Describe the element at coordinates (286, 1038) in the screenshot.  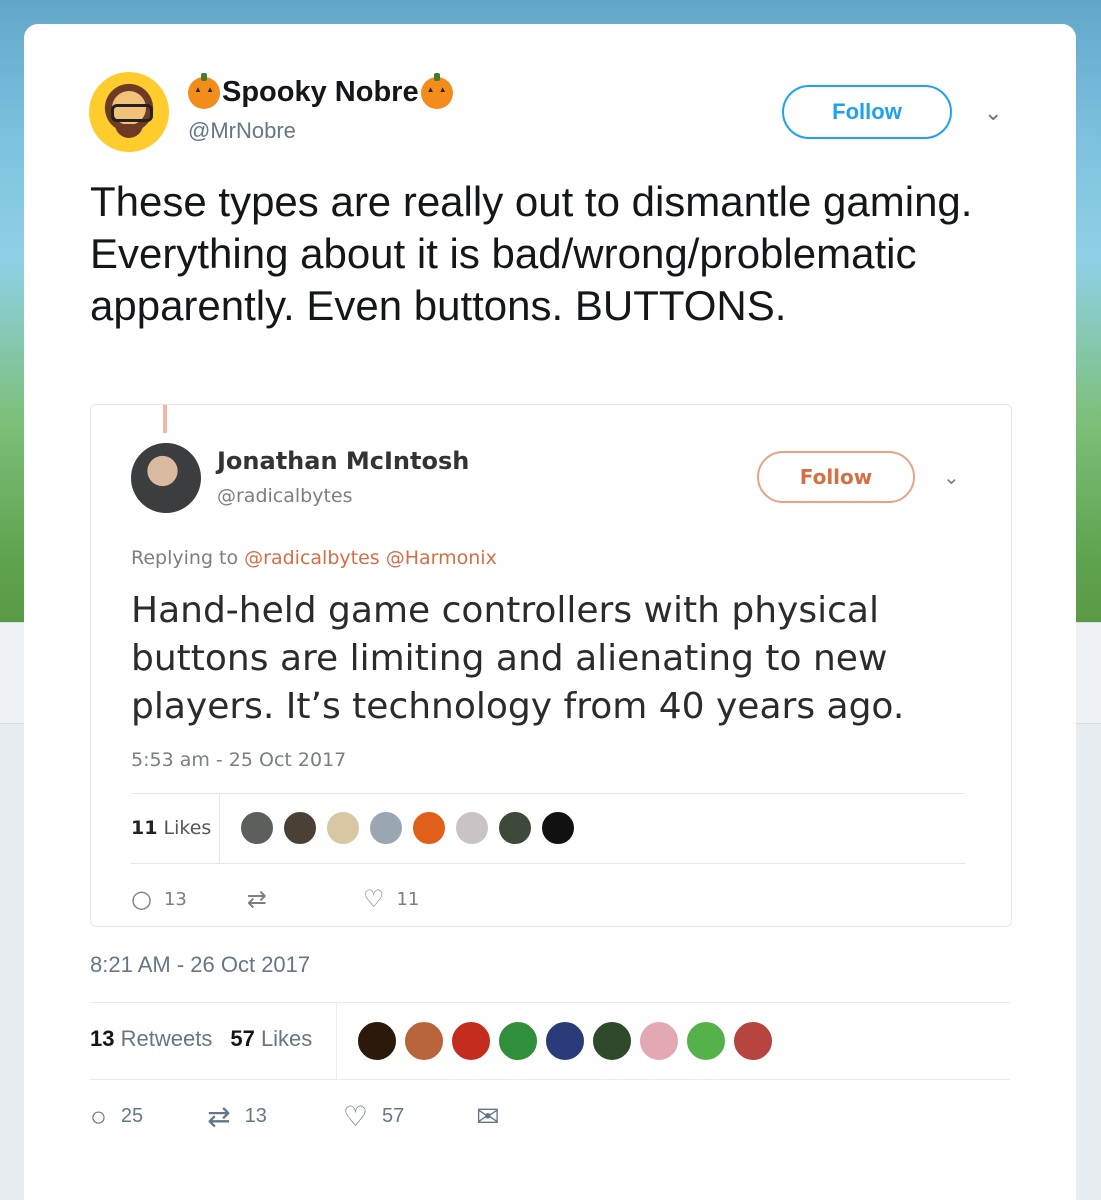
I see `likes-label: Likes` at that location.